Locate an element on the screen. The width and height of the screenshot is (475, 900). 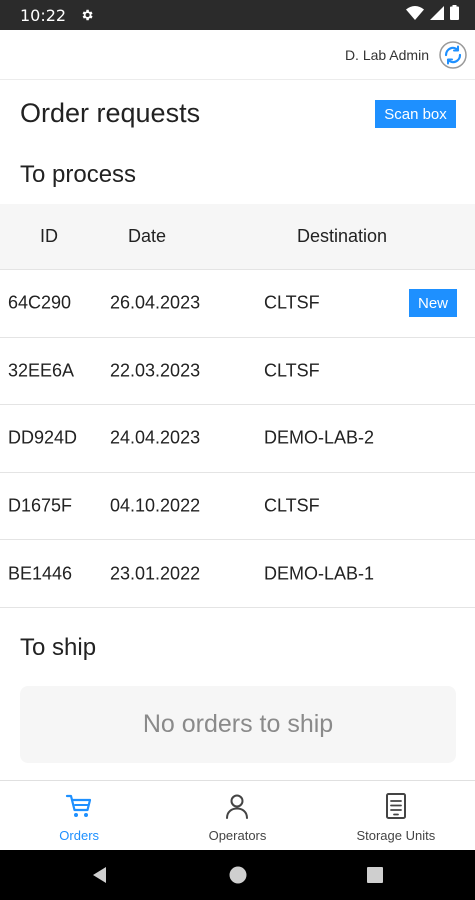
system-nav-bar is located at coordinates (237, 875).